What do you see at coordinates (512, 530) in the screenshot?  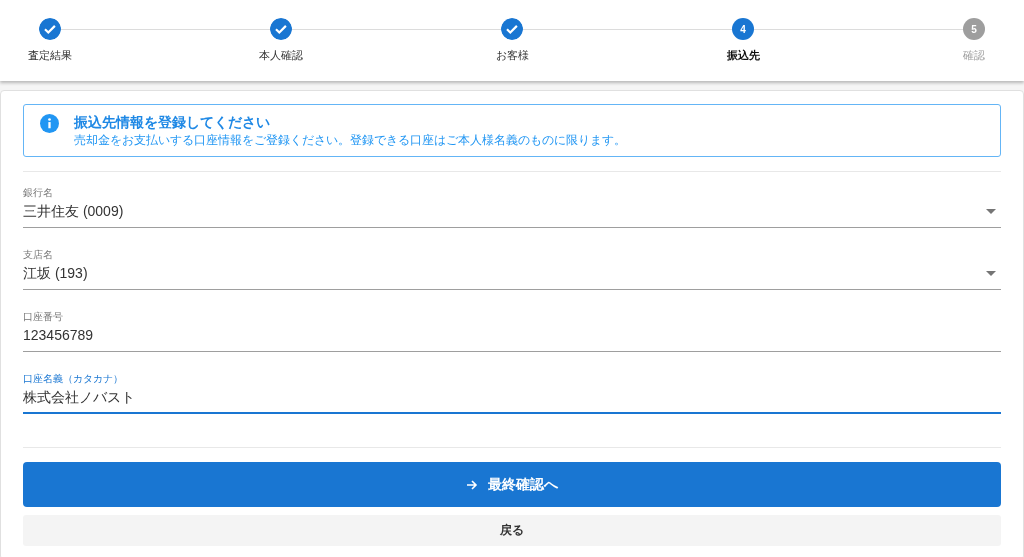 I see `back-button: 戻る` at bounding box center [512, 530].